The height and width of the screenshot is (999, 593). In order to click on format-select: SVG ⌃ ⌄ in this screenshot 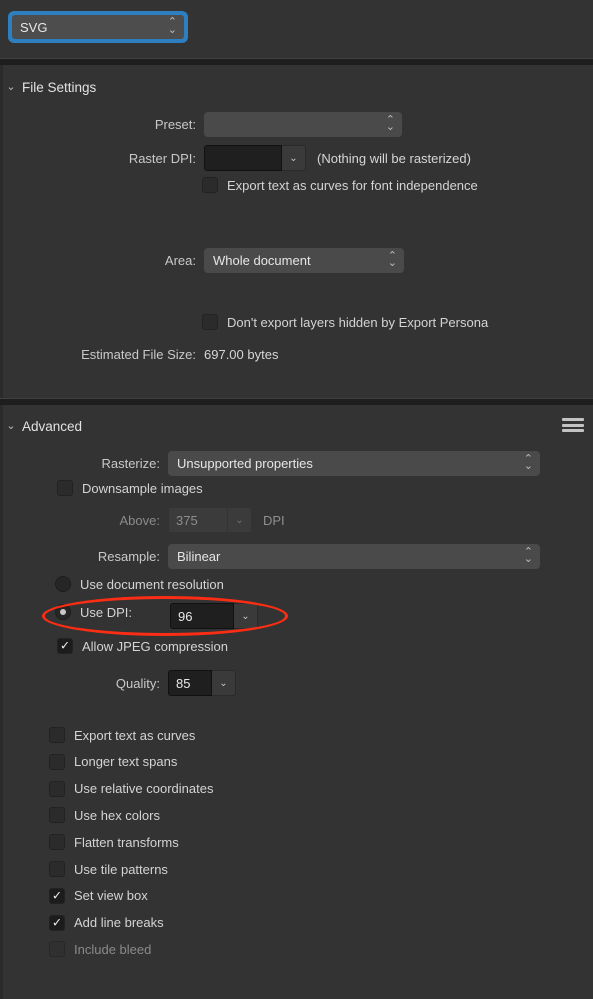, I will do `click(98, 27)`.